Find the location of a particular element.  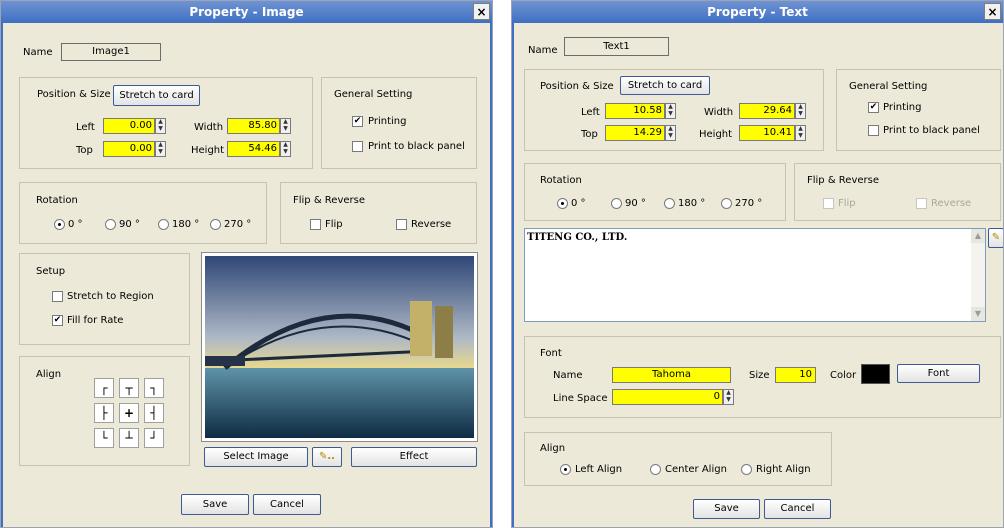

rotation-90-label: 90 ° is located at coordinates (129, 224).